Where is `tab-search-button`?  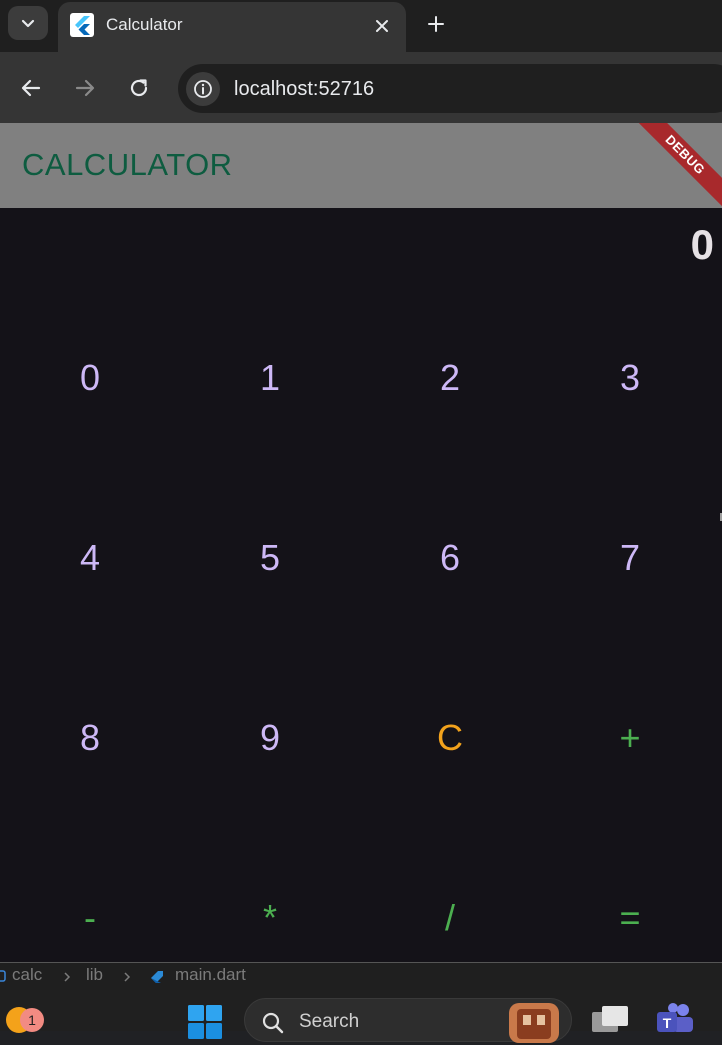 tab-search-button is located at coordinates (28, 23).